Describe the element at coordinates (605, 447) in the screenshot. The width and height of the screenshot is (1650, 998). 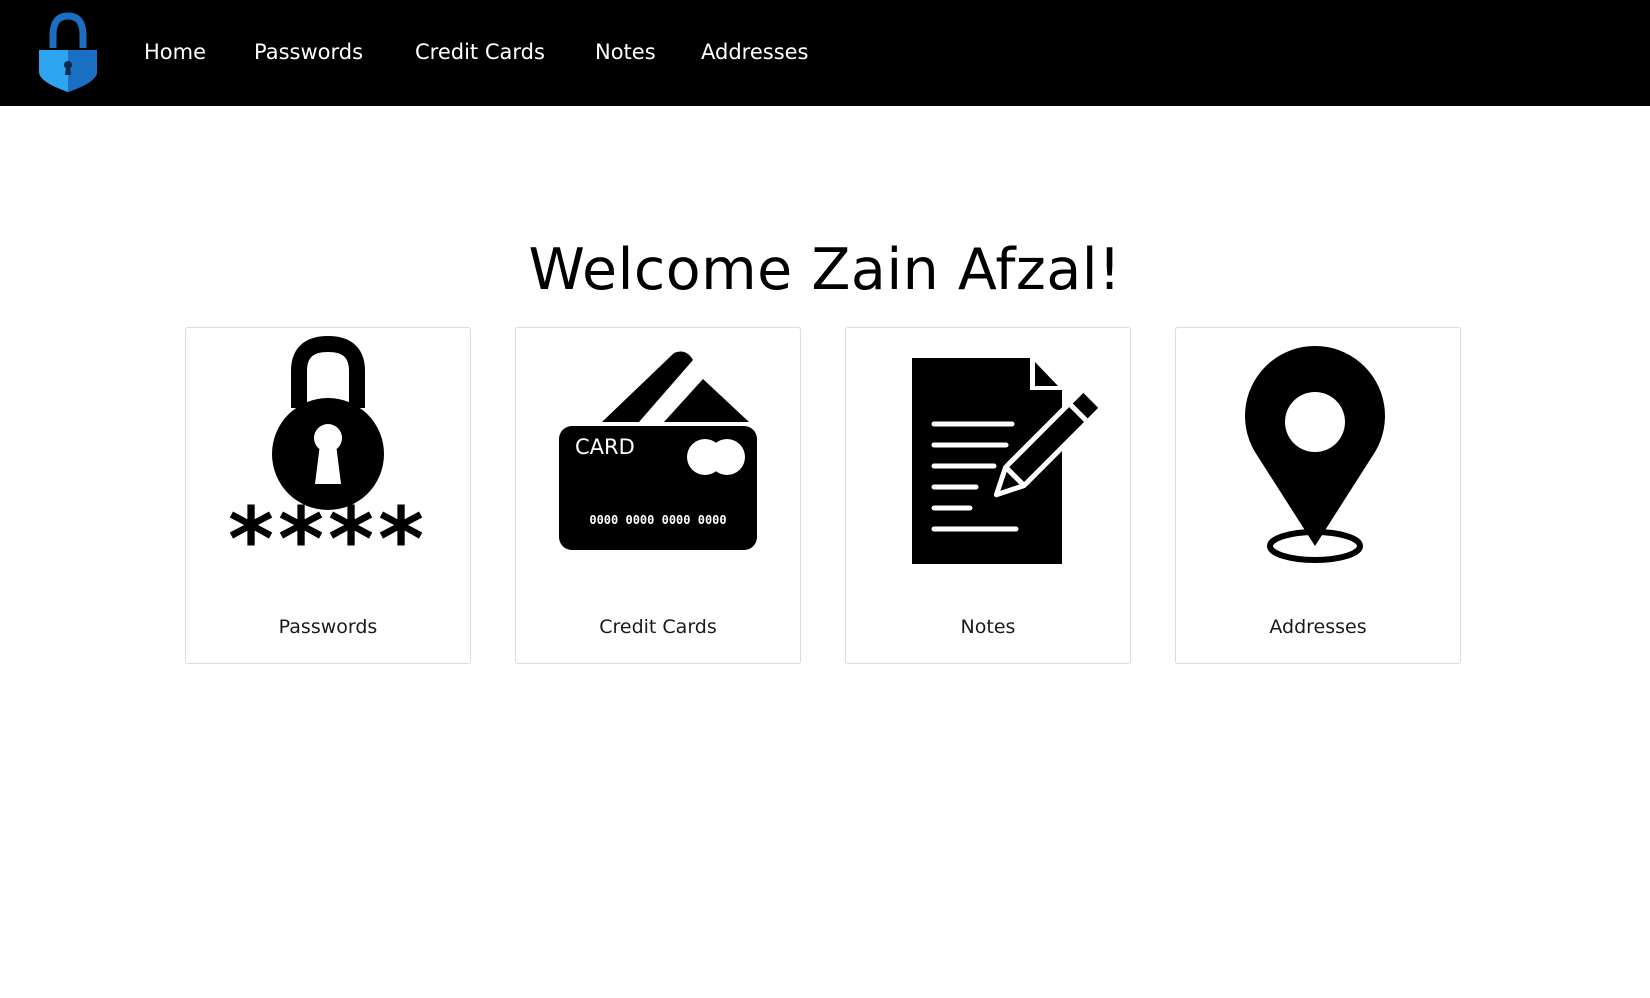
I see `card-text: CARD` at that location.